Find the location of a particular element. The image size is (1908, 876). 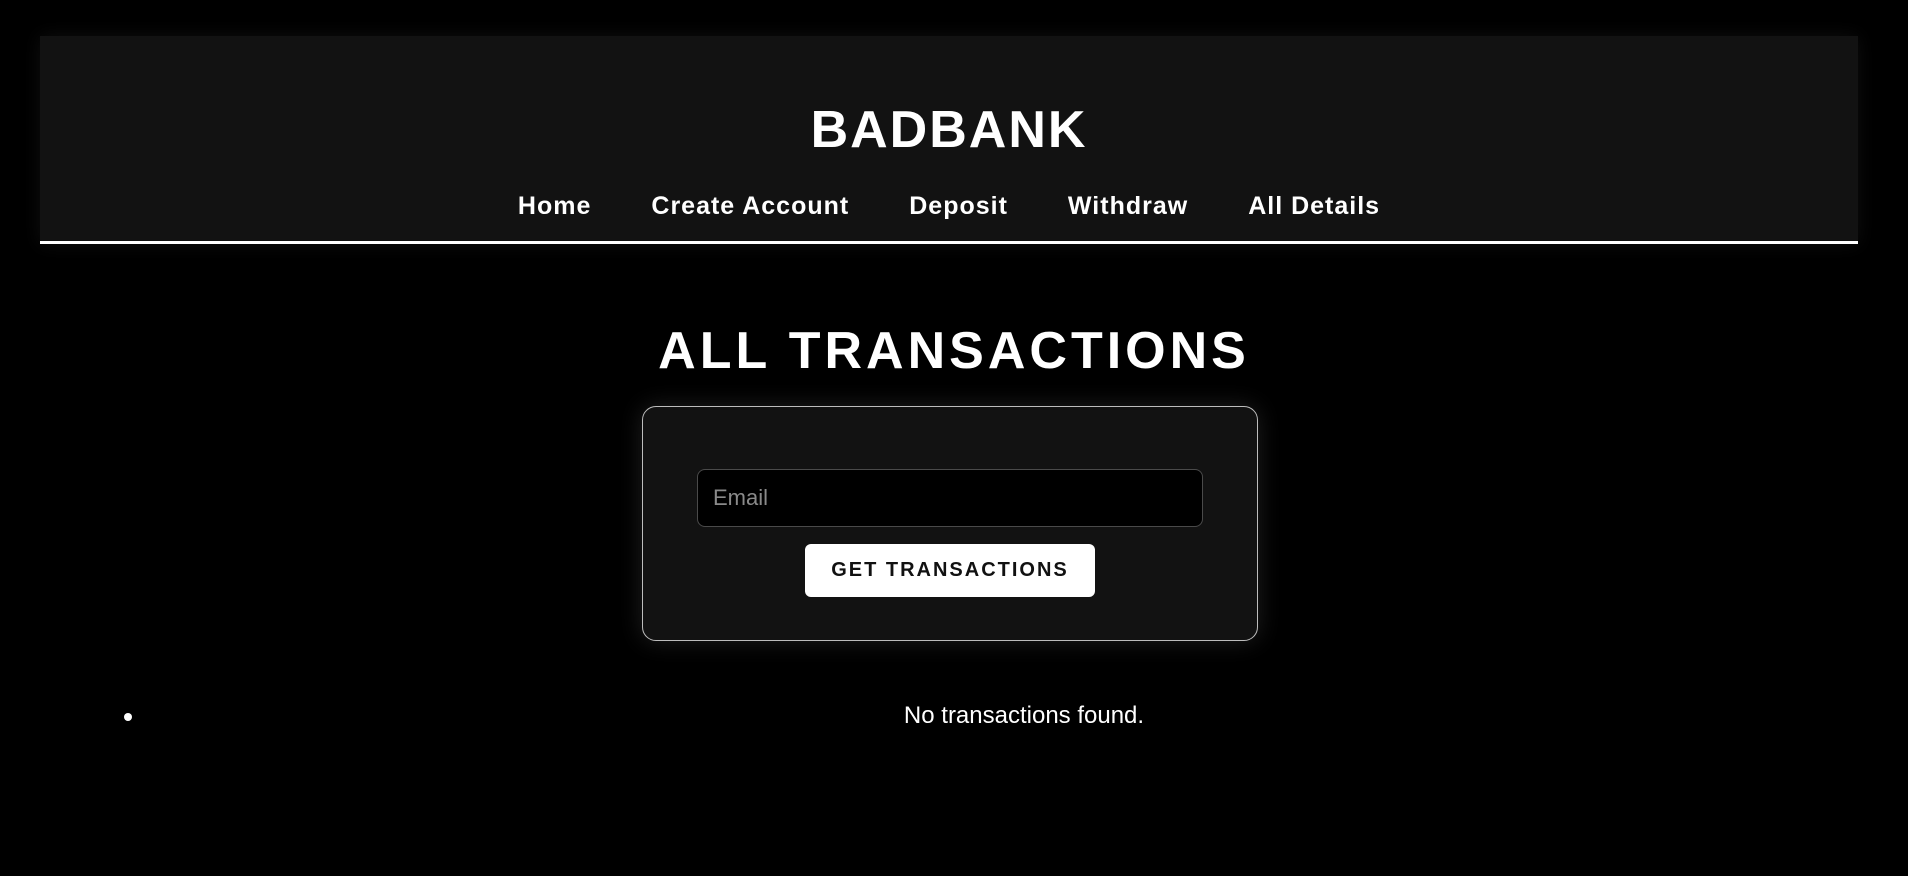

nav-all-details-link: All Details is located at coordinates (1314, 206).